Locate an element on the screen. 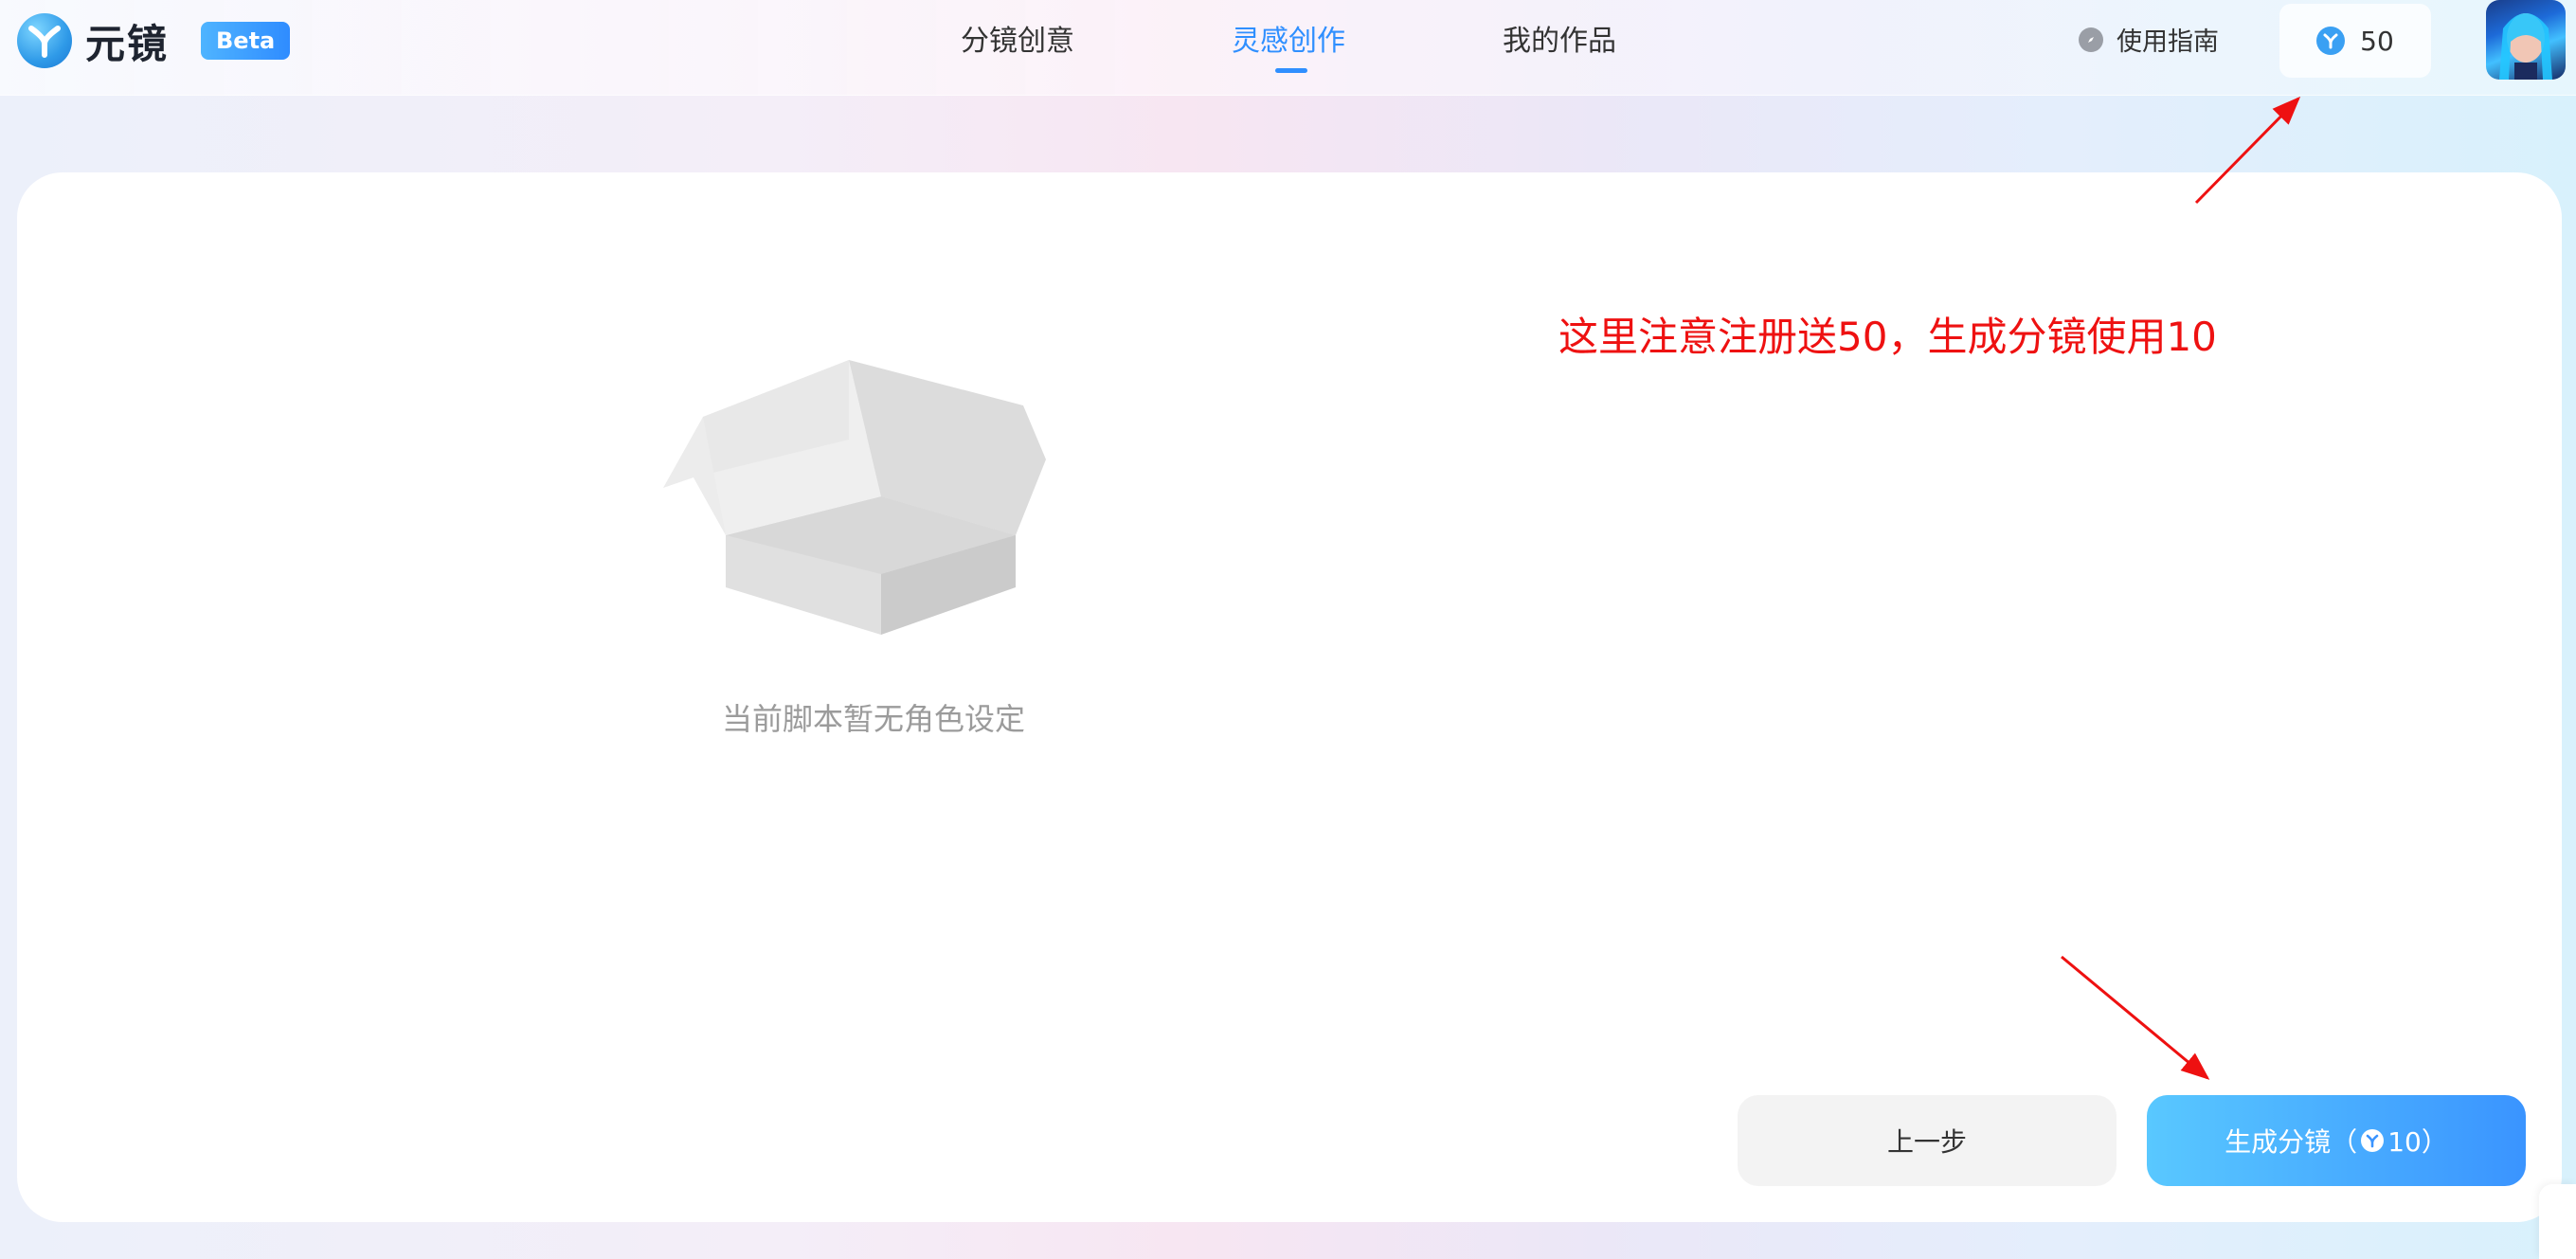 This screenshot has width=2576, height=1259. brand: 元镜 Beta is located at coordinates (154, 40).